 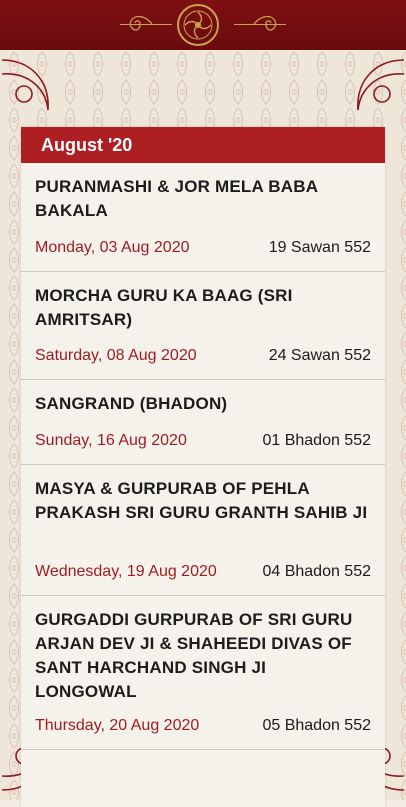 I want to click on event-date: Monday, 03 Aug 2020, so click(x=112, y=247).